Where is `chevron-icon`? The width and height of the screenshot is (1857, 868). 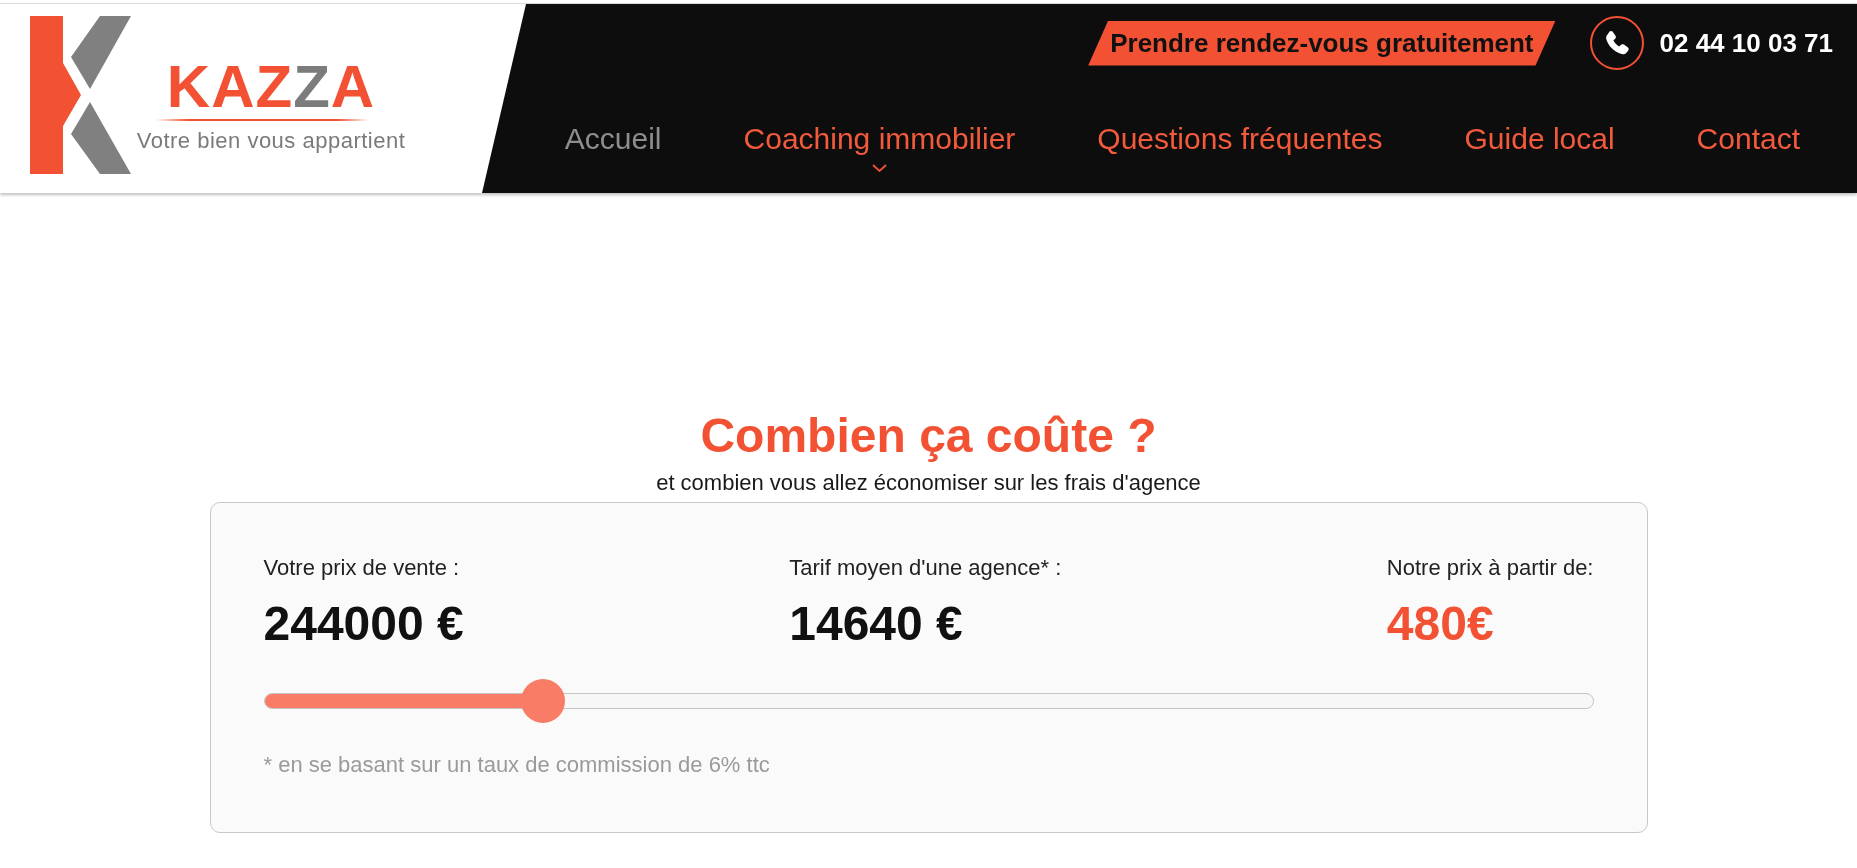 chevron-icon is located at coordinates (879, 168).